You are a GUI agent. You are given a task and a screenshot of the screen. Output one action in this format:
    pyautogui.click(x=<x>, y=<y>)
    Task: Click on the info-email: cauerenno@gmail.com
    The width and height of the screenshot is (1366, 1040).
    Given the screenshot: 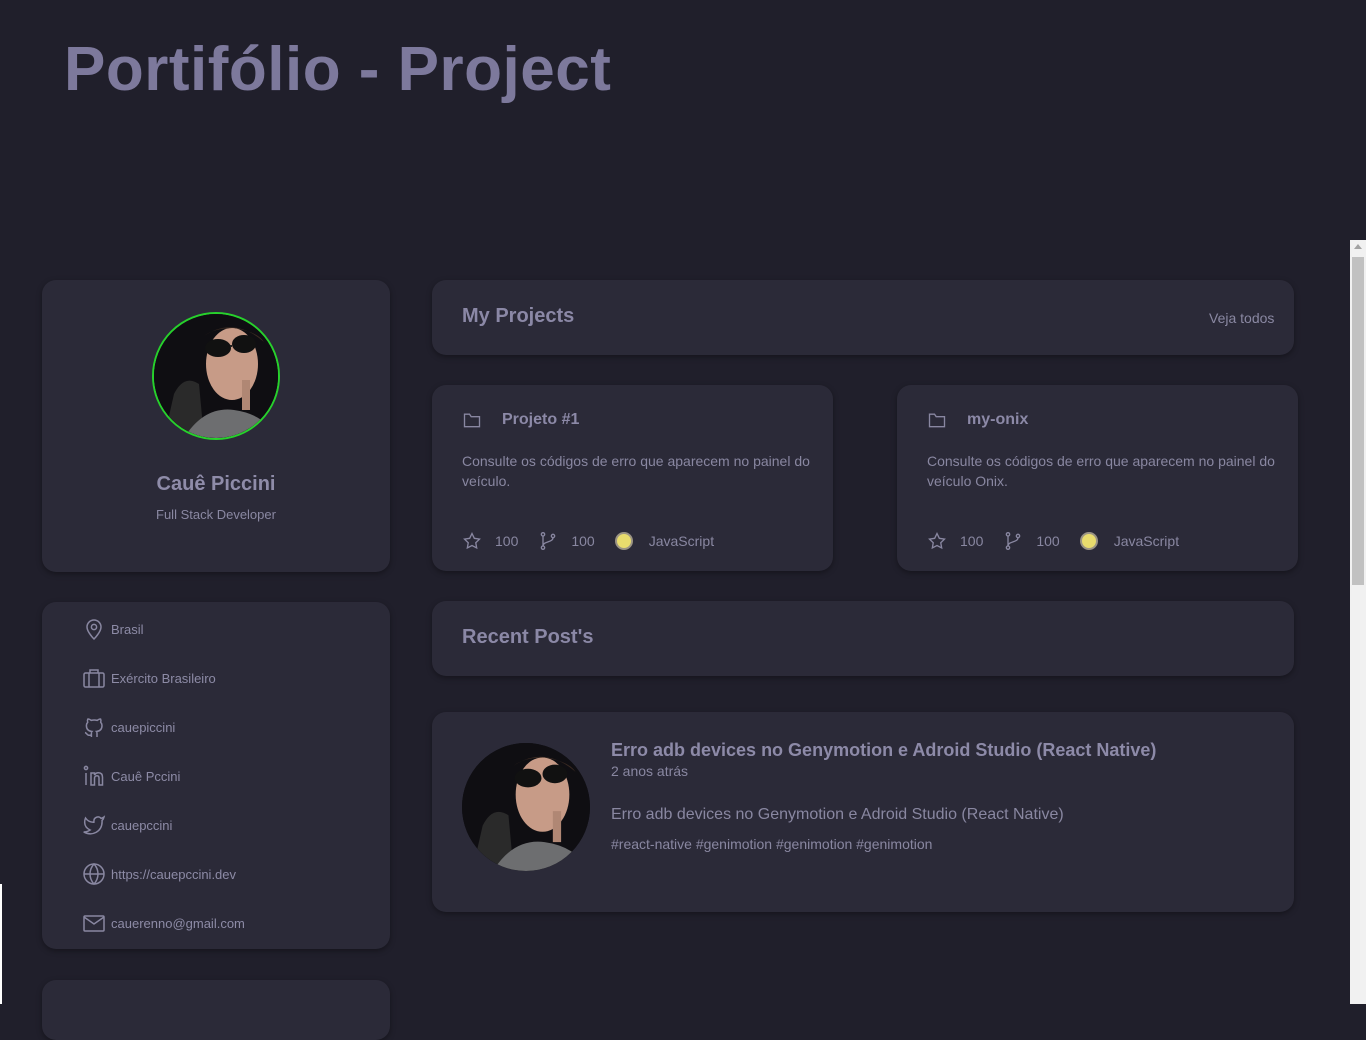 What is the action you would take?
    pyautogui.click(x=163, y=923)
    